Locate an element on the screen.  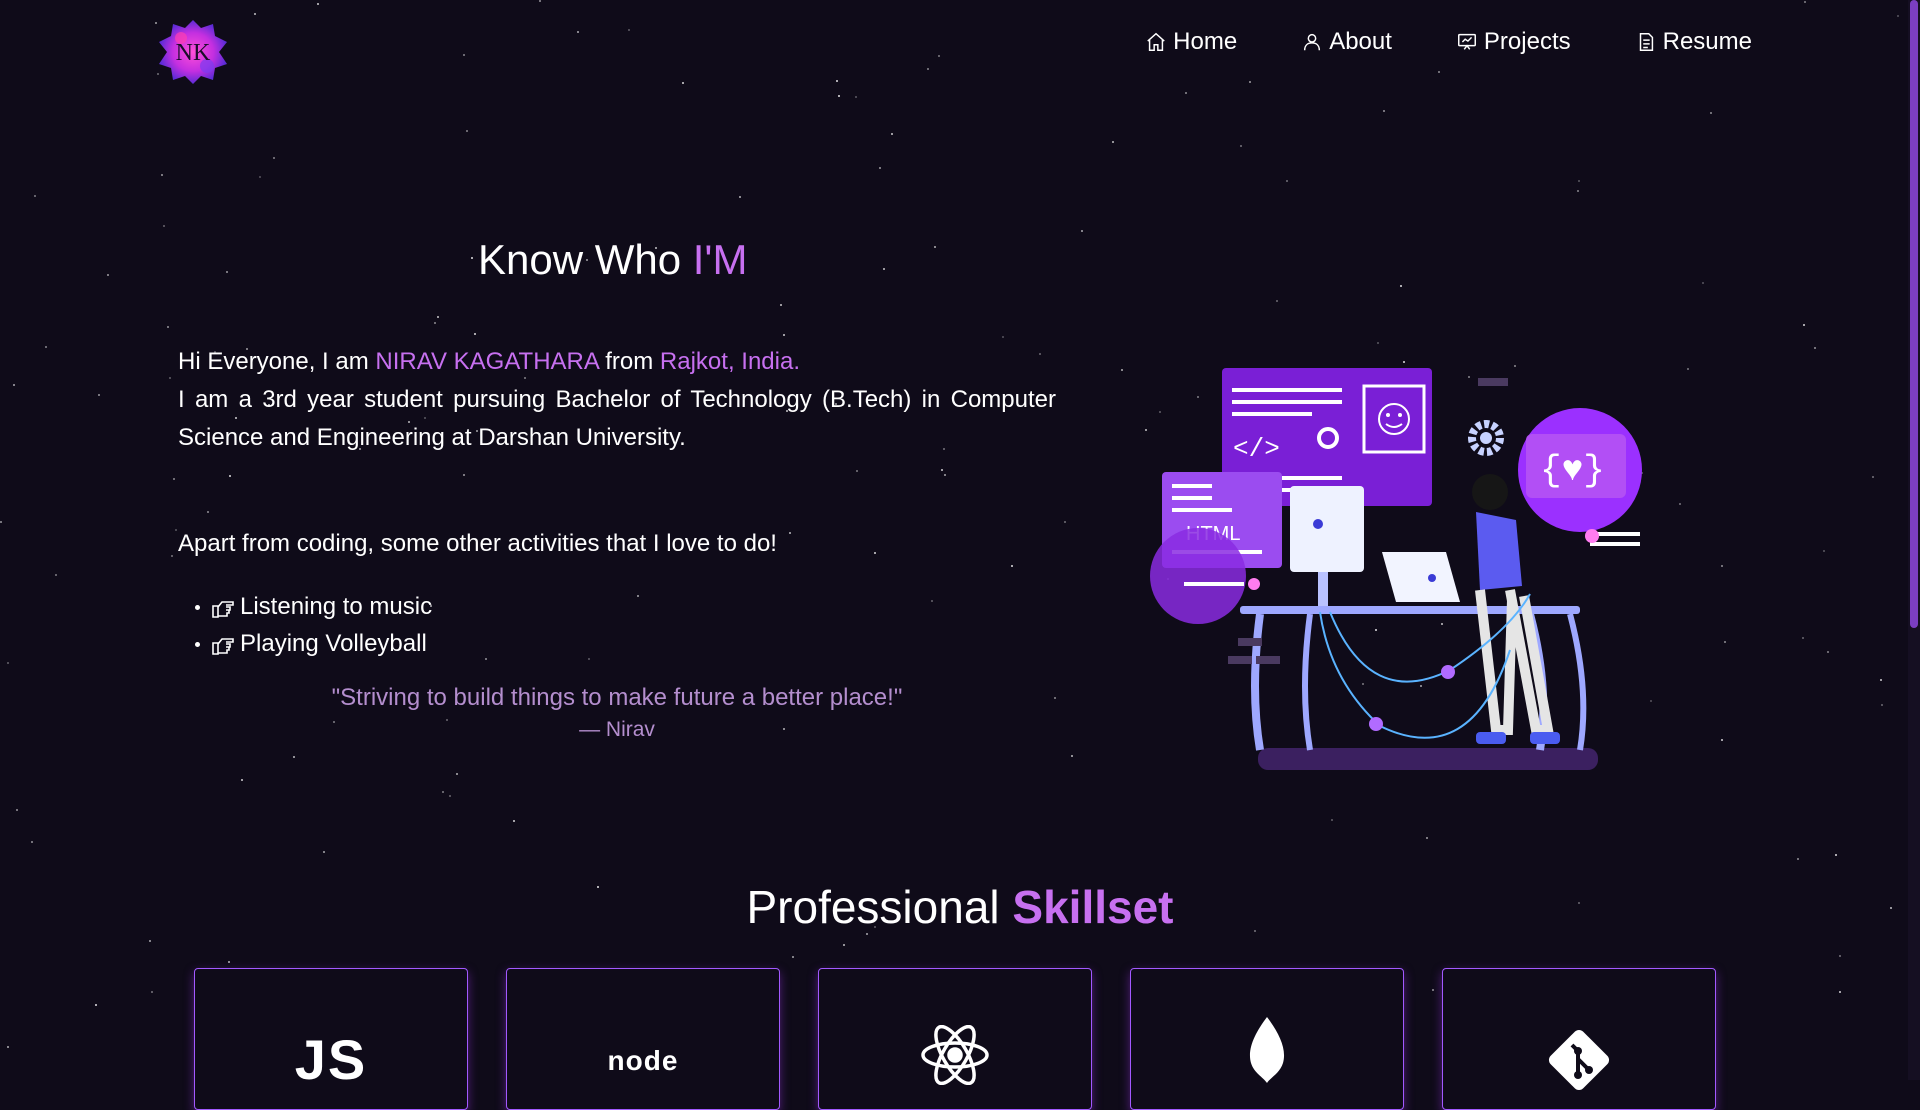
scrollbar-thumb is located at coordinates (1914, 314).